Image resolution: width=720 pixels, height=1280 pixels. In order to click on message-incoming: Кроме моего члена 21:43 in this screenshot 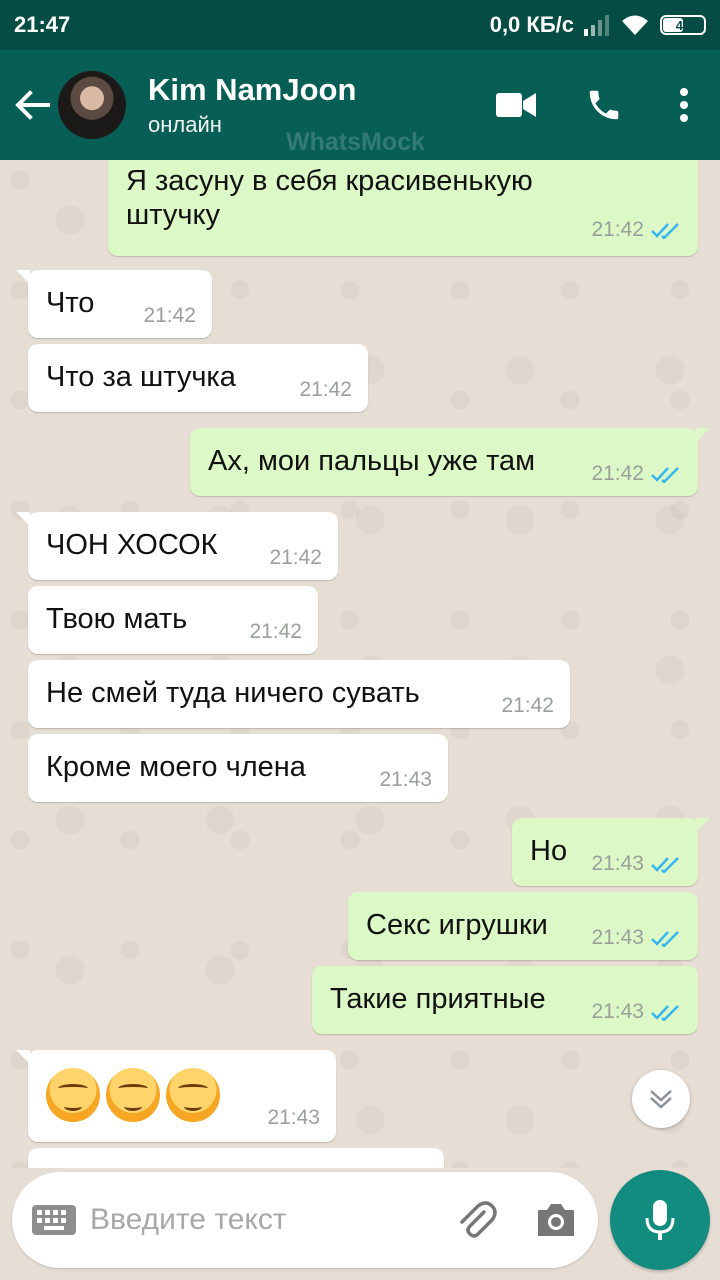, I will do `click(238, 768)`.